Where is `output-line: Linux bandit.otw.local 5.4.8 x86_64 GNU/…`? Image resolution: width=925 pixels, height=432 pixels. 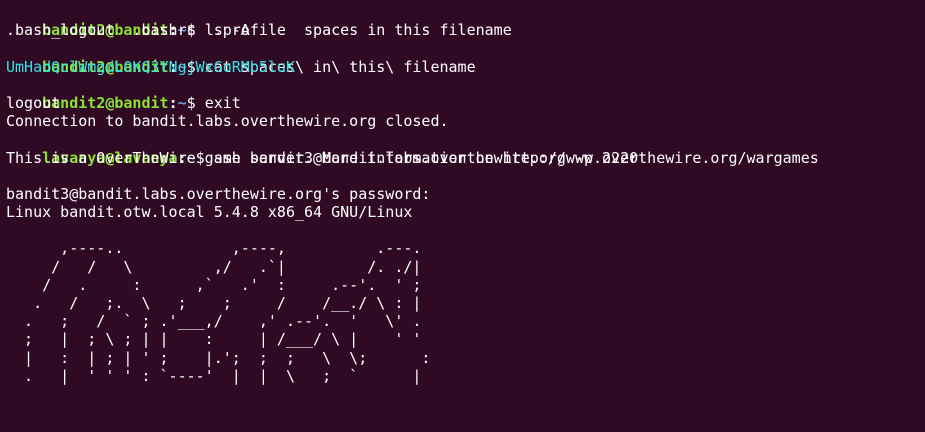 output-line: Linux bandit.otw.local 5.4.8 x86_64 GNU/… is located at coordinates (209, 212).